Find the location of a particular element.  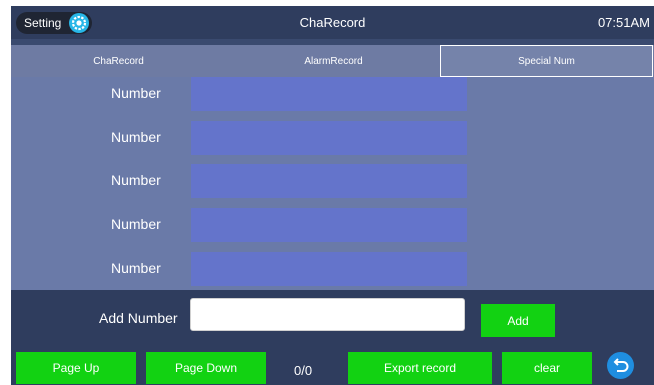

tab-special-num: Special Num is located at coordinates (546, 61).